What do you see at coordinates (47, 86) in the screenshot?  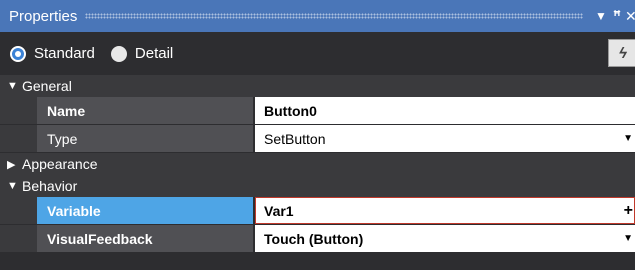 I see `category-general-label: General` at bounding box center [47, 86].